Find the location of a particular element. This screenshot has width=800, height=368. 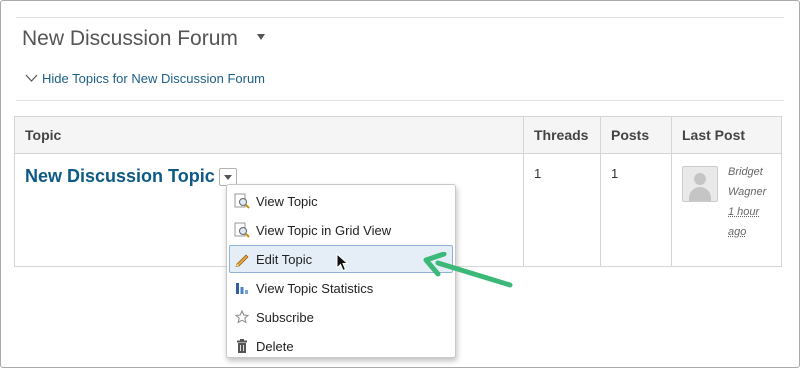

avatar is located at coordinates (700, 184).